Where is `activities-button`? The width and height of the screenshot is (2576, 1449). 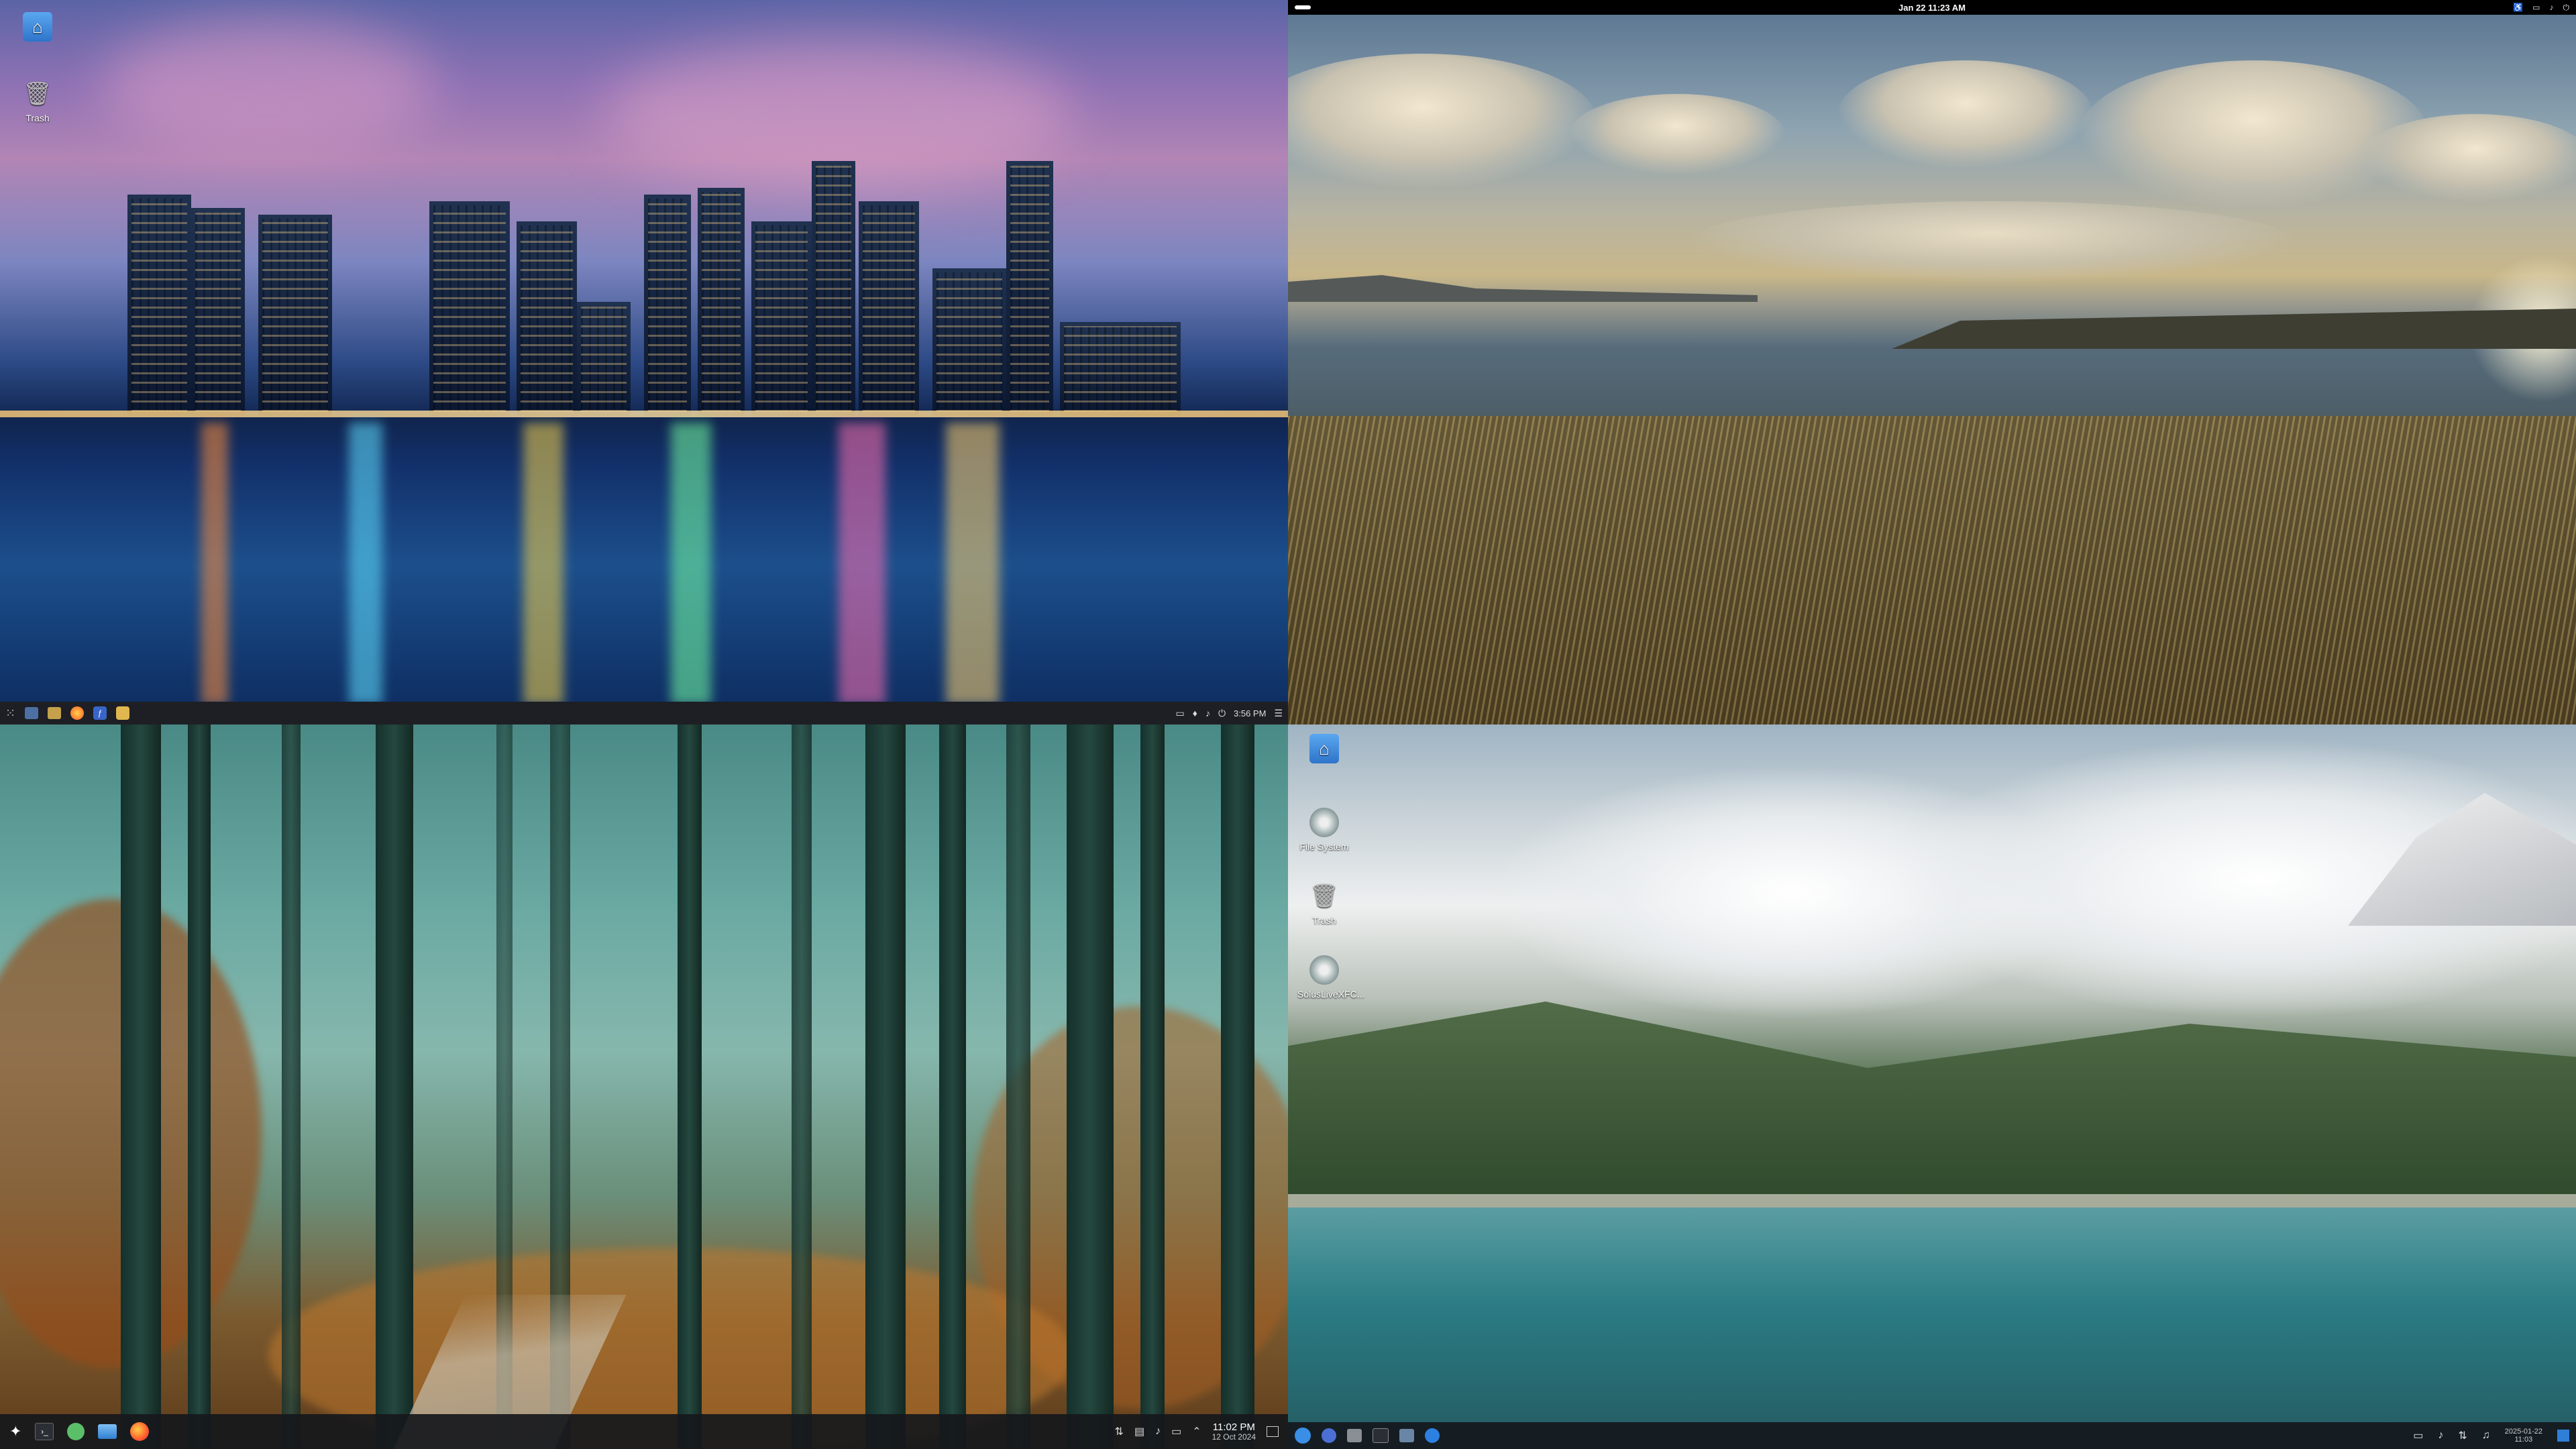
activities-button is located at coordinates (1303, 7).